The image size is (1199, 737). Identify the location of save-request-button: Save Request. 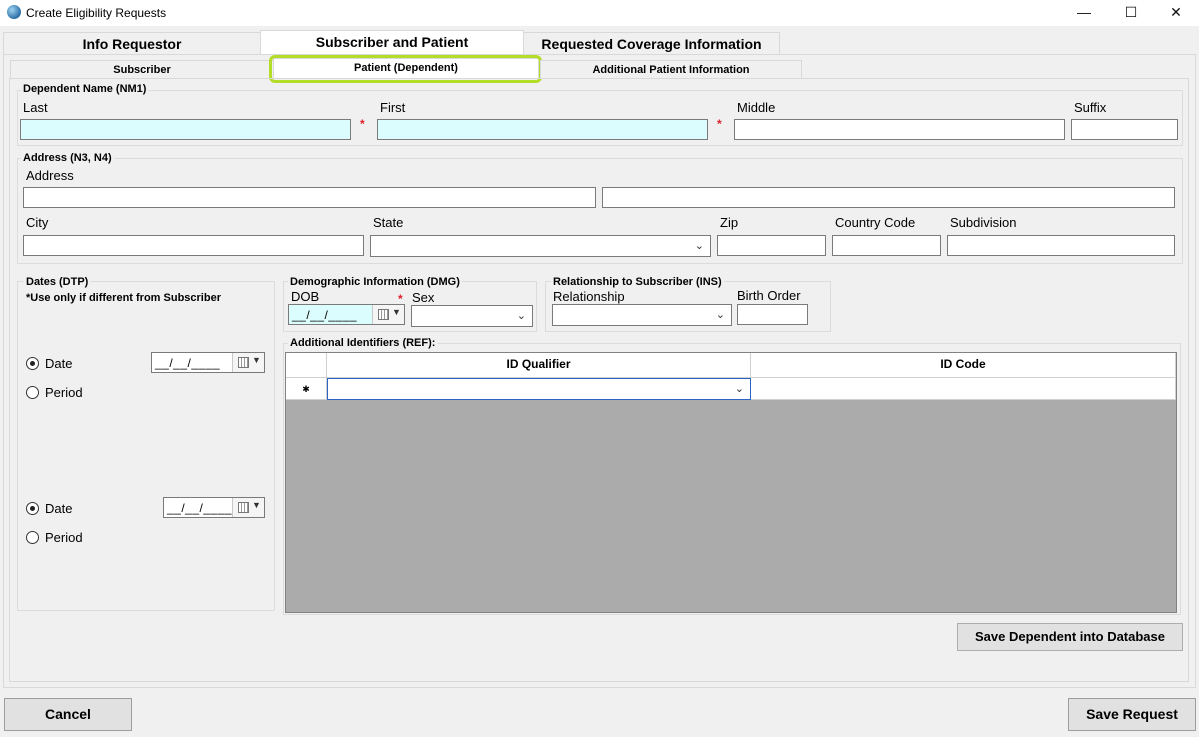
(1132, 714).